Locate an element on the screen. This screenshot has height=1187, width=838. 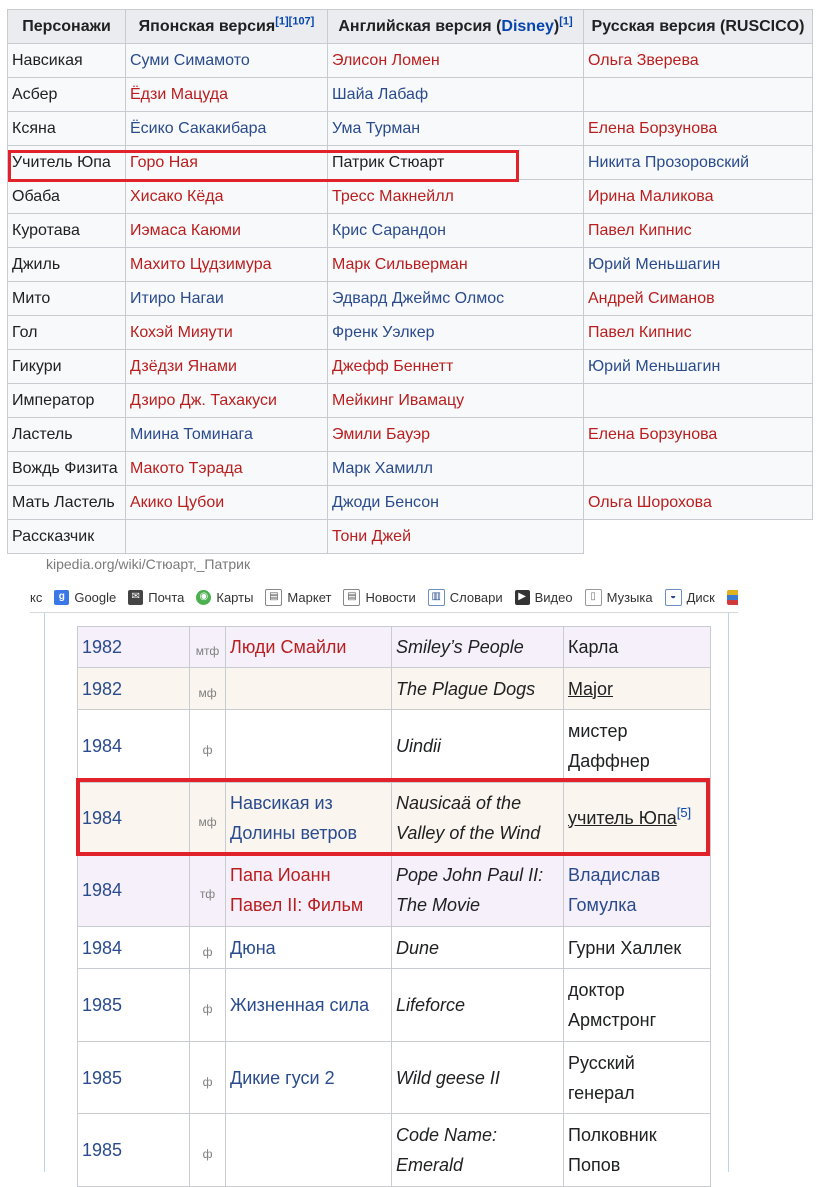
cast-cell-en: Мейкинг Ивамацу is located at coordinates (455, 400).